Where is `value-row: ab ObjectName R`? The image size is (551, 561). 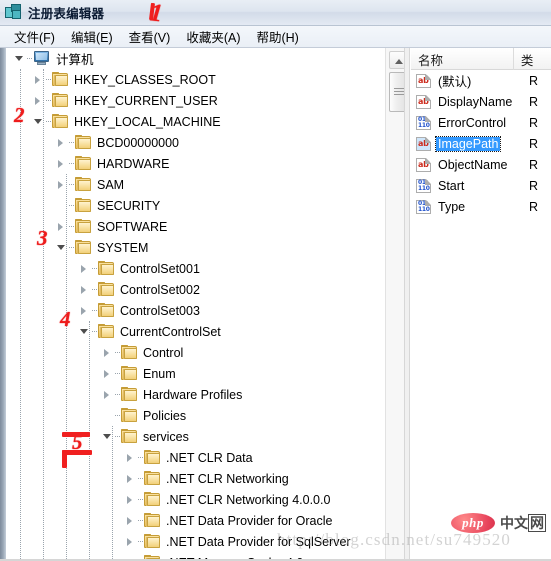 value-row: ab ObjectName R is located at coordinates (481, 164).